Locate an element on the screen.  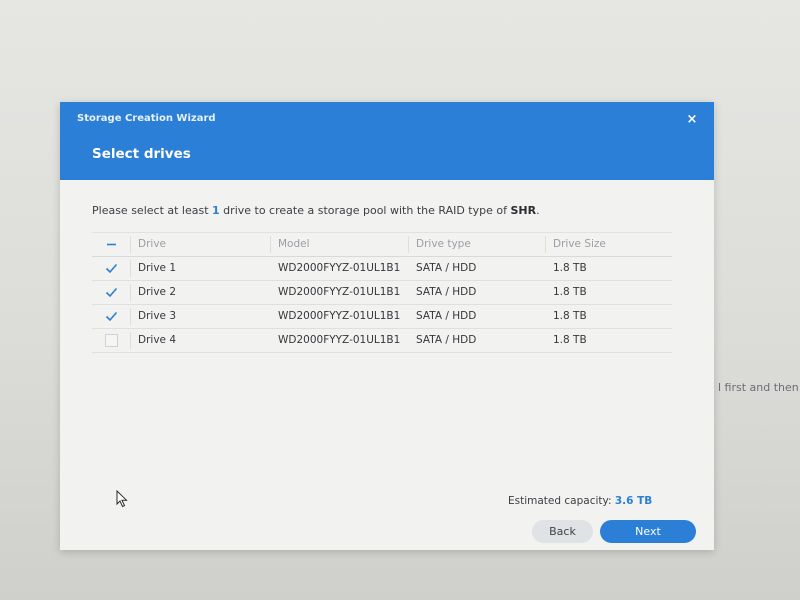
estimated-capacity: Estimated capacity: 3.6 TB is located at coordinates (580, 501).